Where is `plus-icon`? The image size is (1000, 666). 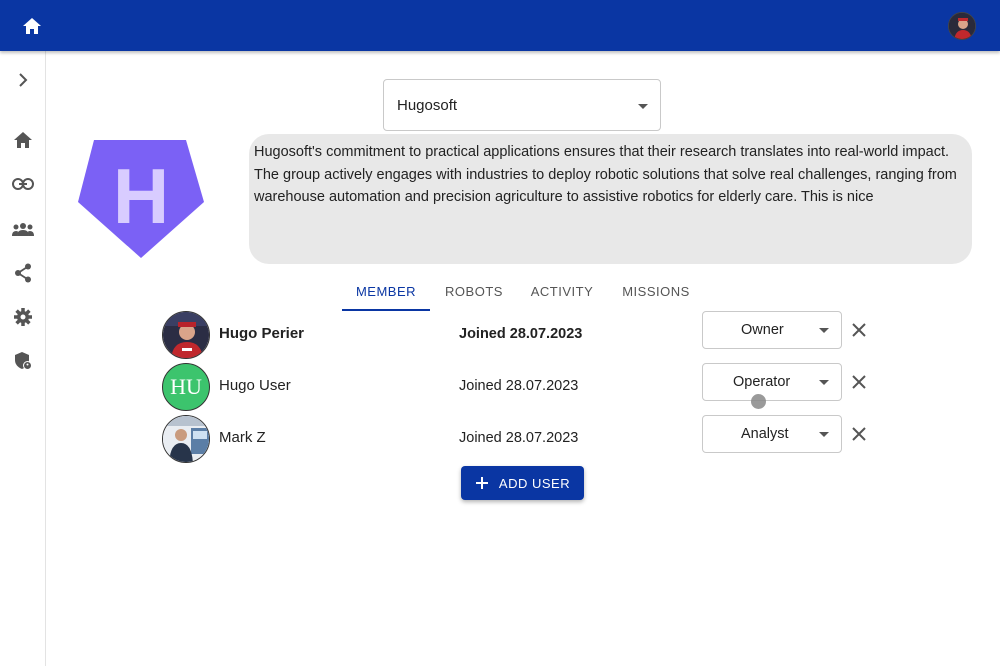
plus-icon is located at coordinates (481, 483).